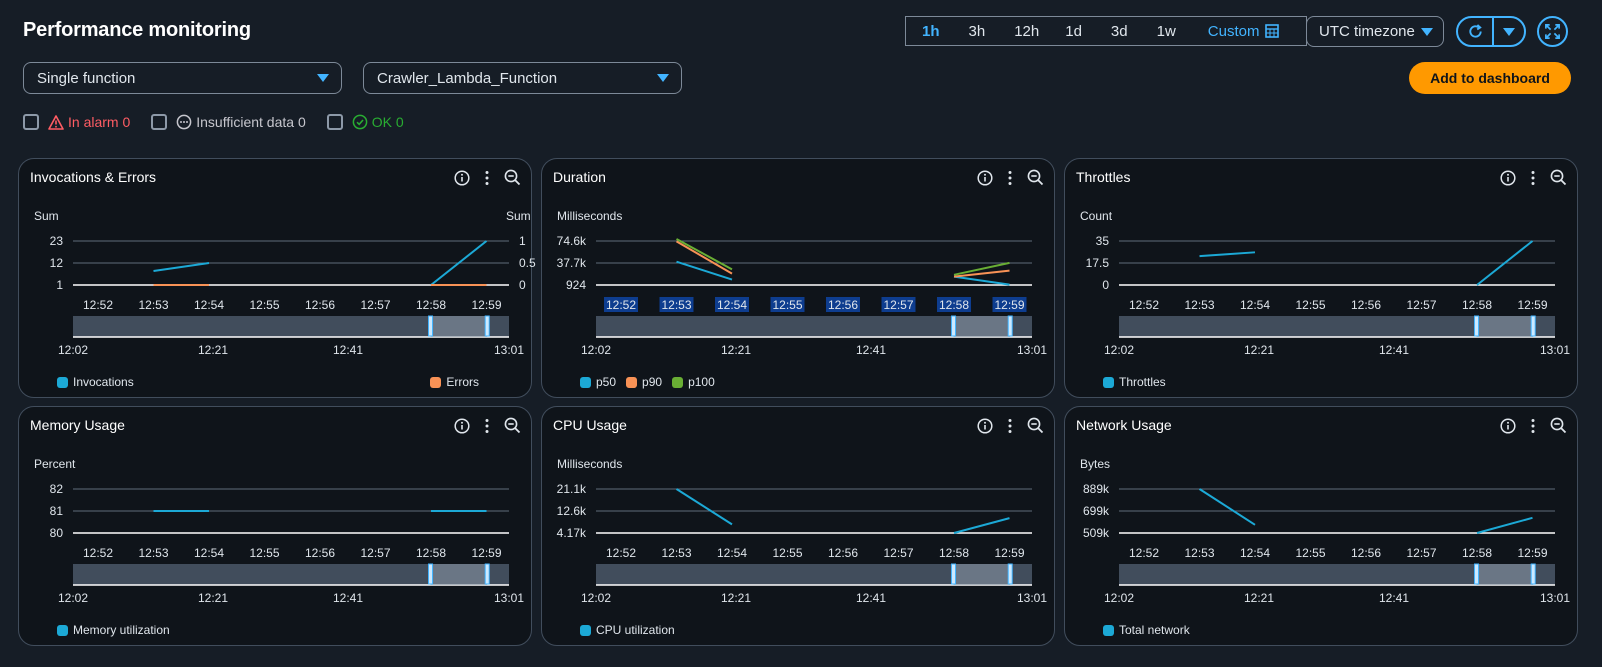  I want to click on legend-item: Total network, so click(1146, 630).